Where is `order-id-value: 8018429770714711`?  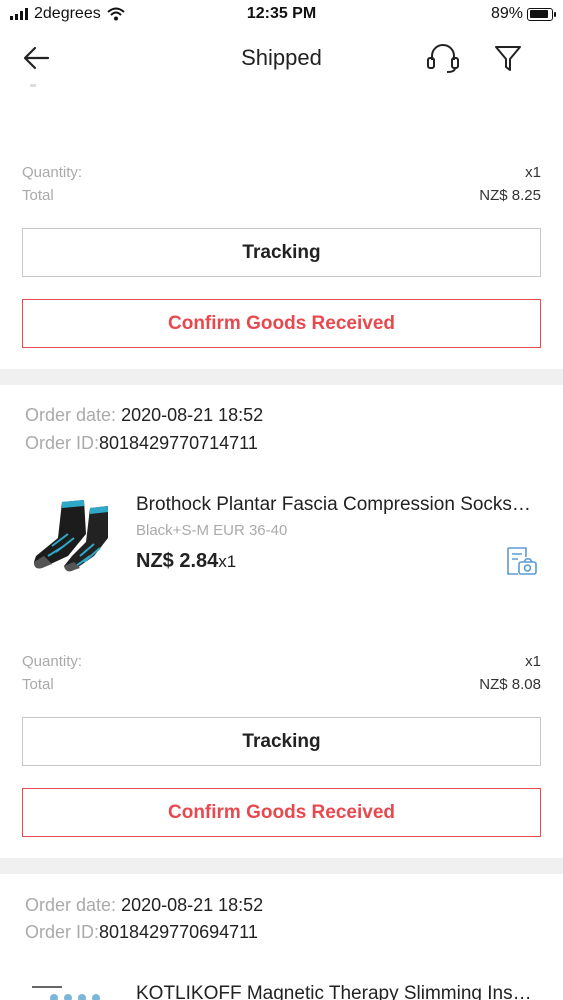
order-id-value: 8018429770714711 is located at coordinates (178, 443).